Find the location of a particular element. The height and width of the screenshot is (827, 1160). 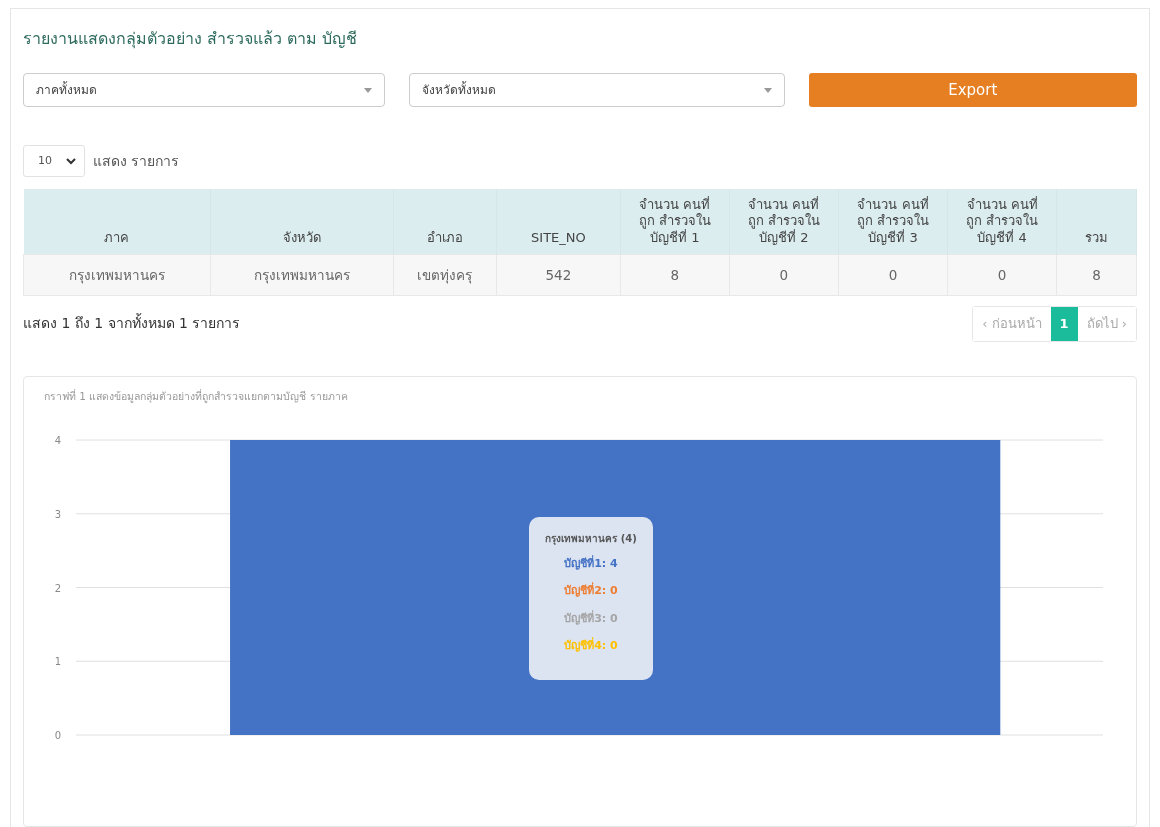

chart-title: กราฟที่ 1 แสดงข้อมูลกลุ่มตัวอย่างที่ถูกสำรวจแยกตามบัญชี รายภาค is located at coordinates (196, 396).